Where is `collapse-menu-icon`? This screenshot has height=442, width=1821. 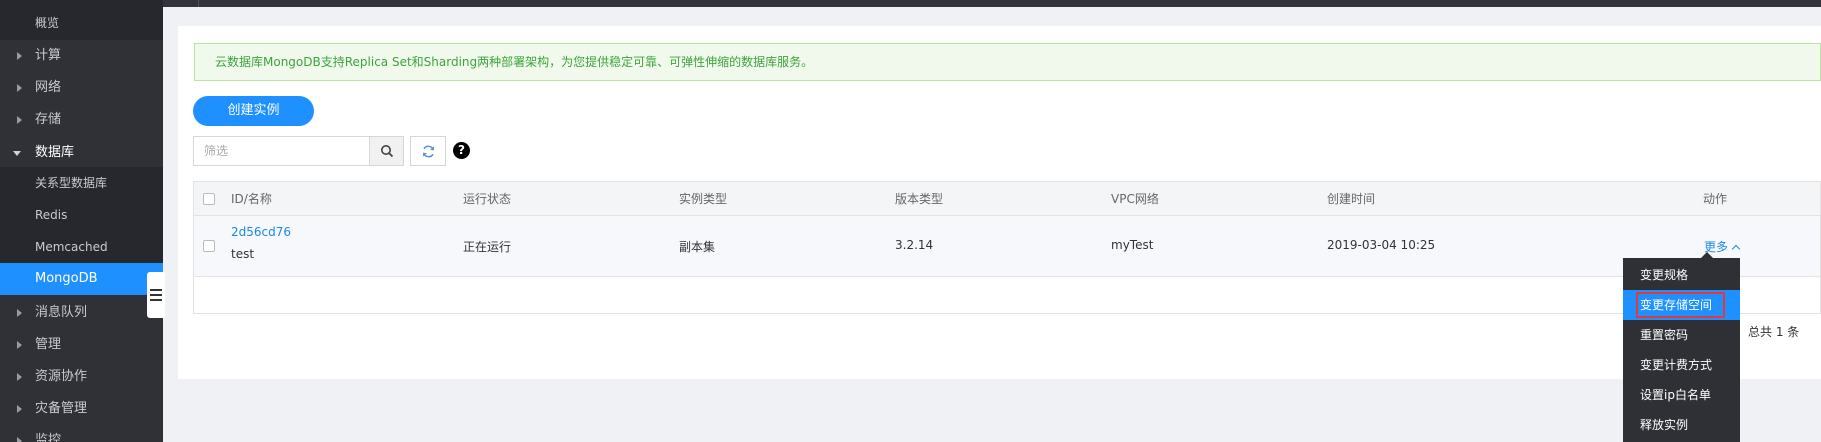
collapse-menu-icon is located at coordinates (156, 296).